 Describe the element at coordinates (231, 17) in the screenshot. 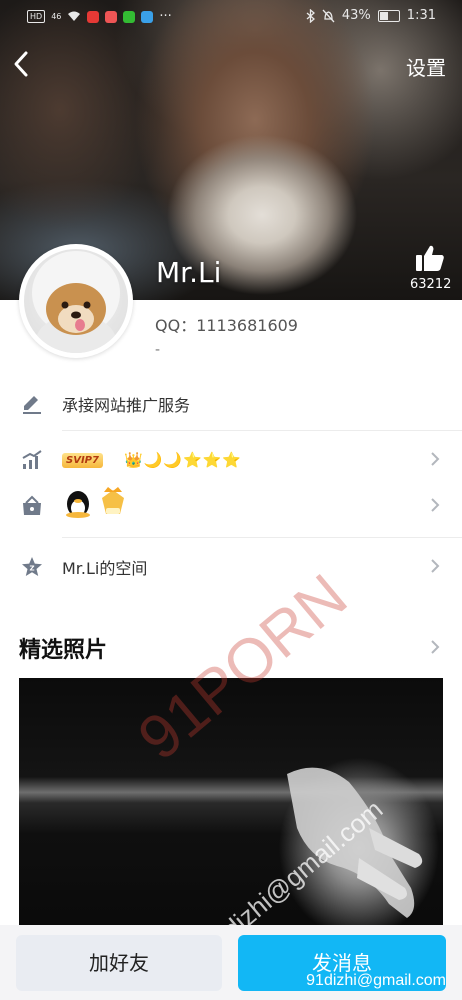

I see `status-bar: HD 46 ··· 43% 1:31` at that location.